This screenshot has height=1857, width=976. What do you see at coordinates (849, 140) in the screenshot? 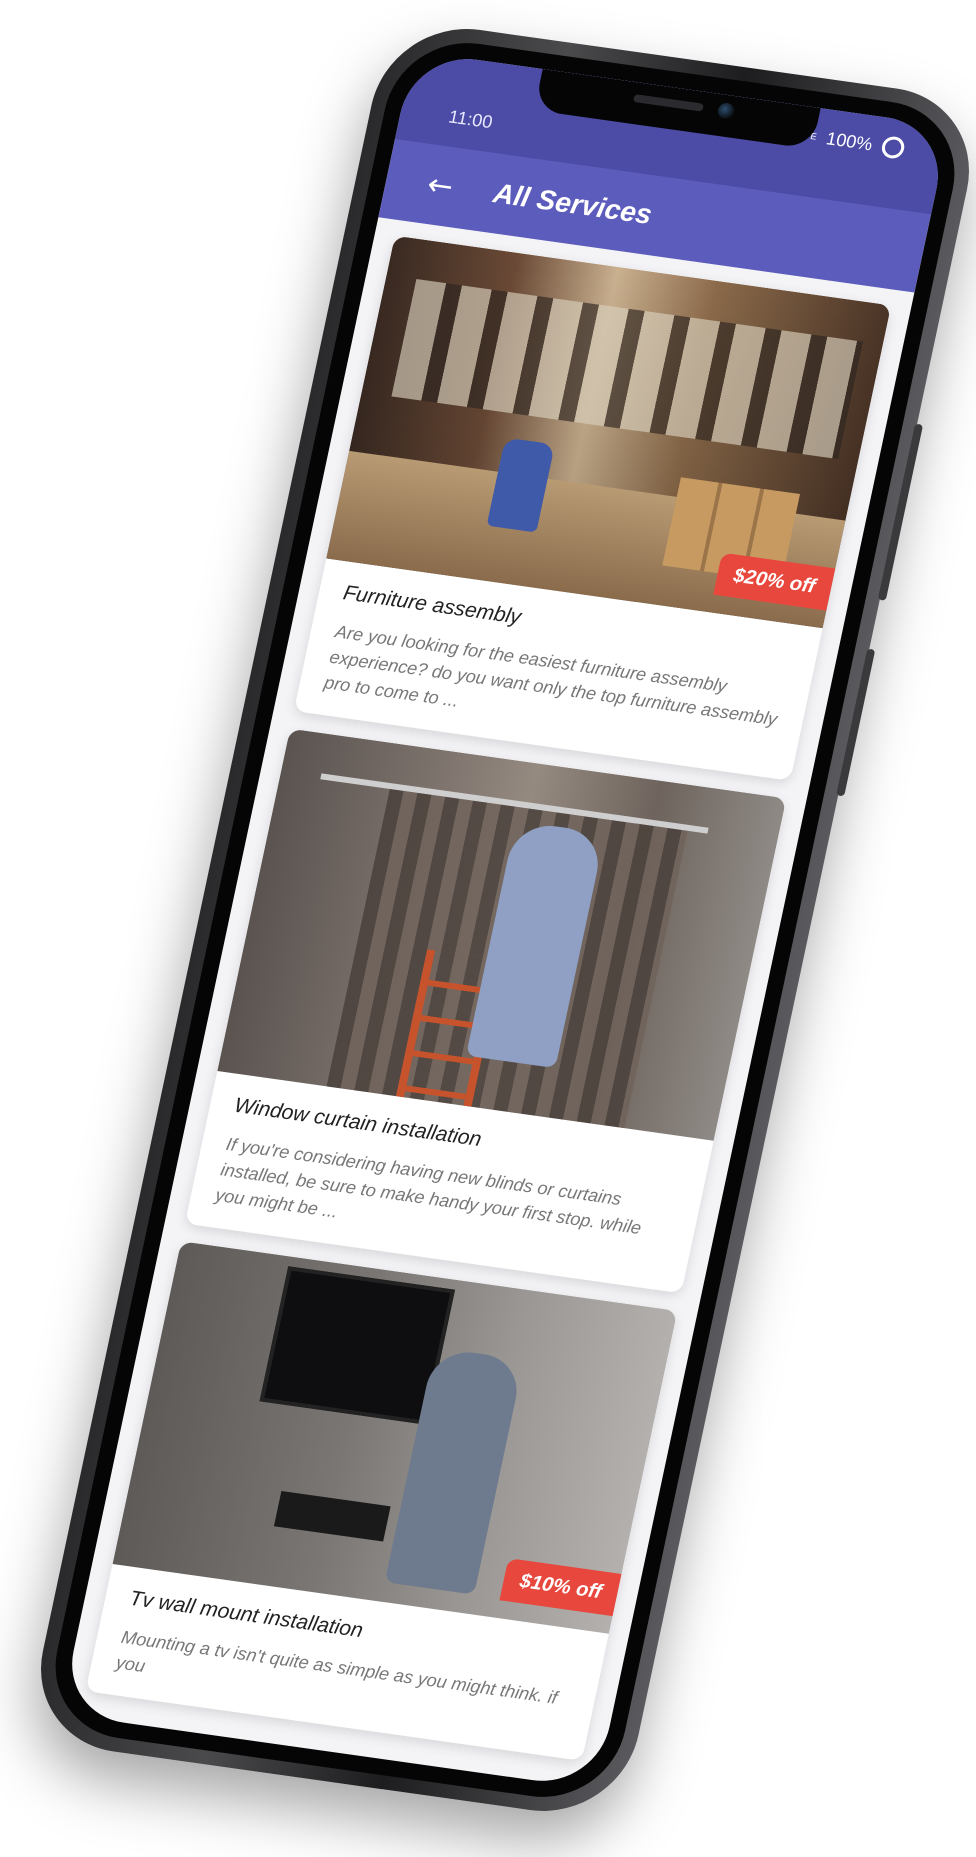
I see `battery-percent: 100%` at bounding box center [849, 140].